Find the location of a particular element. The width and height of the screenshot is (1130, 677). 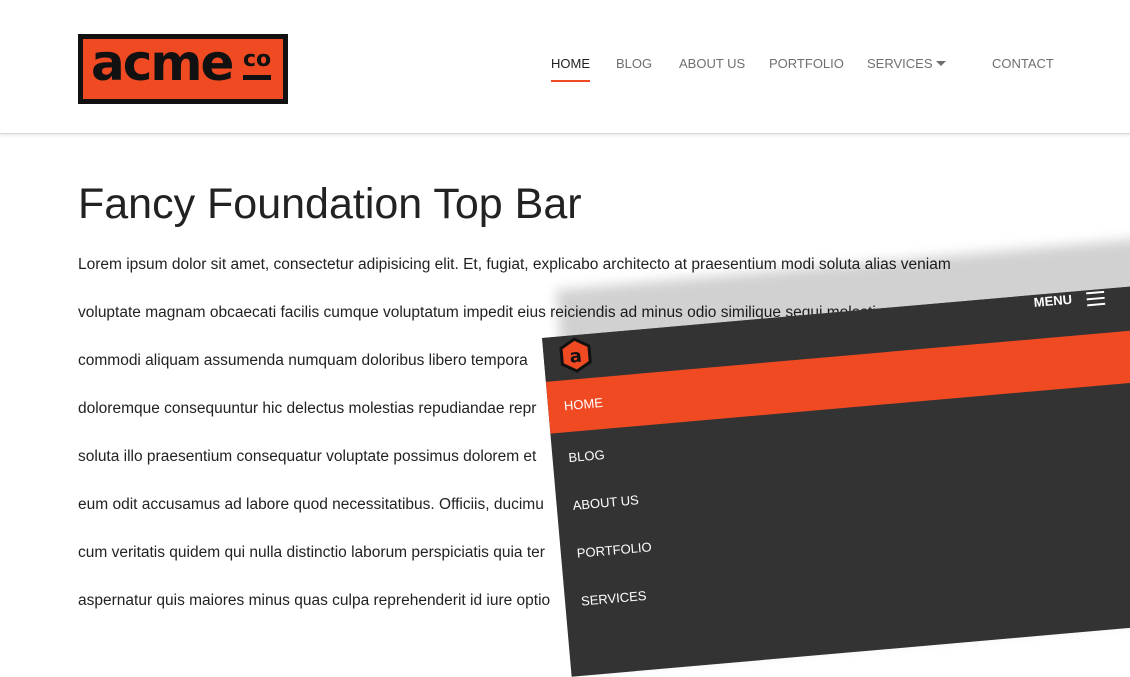

logo-main-text: acme is located at coordinates (162, 65).